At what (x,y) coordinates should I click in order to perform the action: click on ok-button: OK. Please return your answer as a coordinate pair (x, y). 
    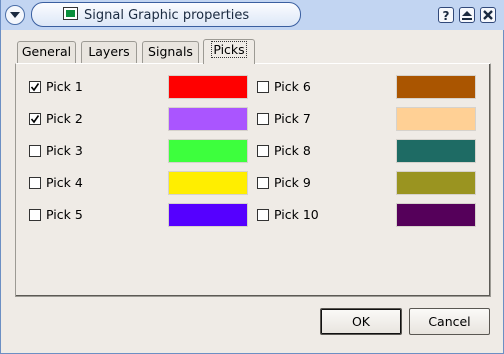
    Looking at the image, I should click on (361, 321).